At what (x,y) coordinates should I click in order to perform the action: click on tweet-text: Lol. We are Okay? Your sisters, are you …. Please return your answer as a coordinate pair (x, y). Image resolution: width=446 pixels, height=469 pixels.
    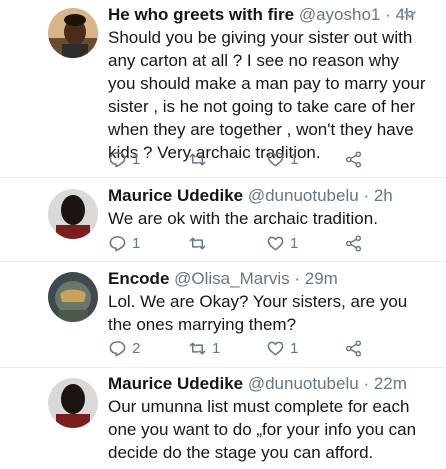
    Looking at the image, I should click on (258, 313).